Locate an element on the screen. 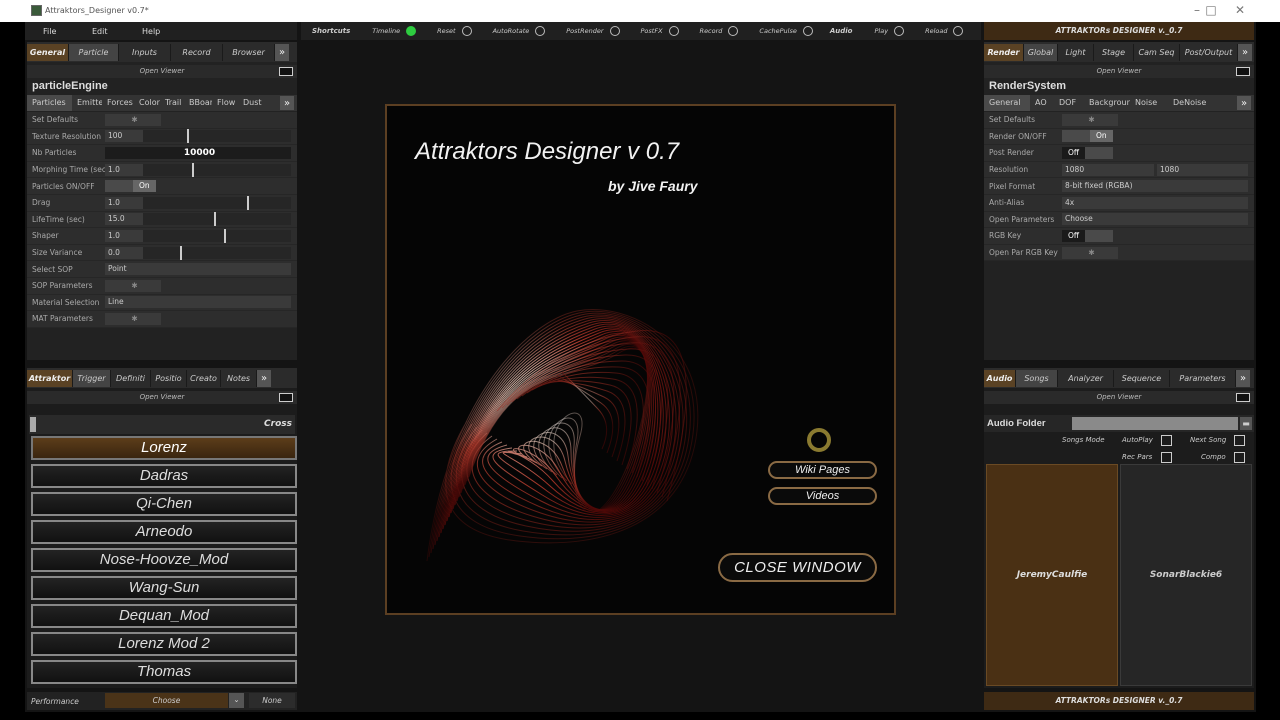 The image size is (1280, 720). rec-pars-checkbox is located at coordinates (1166, 457).